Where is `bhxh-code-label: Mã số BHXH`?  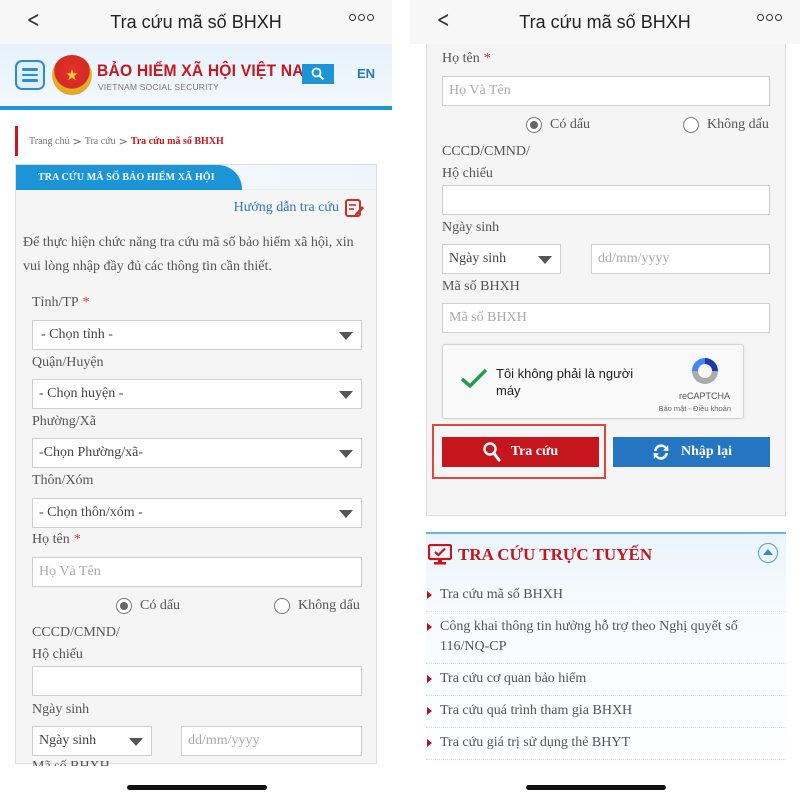 bhxh-code-label: Mã số BHXH is located at coordinates (481, 286).